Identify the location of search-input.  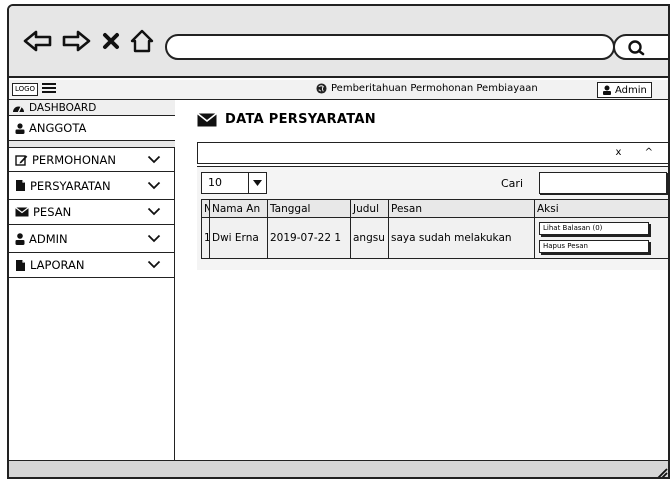
(603, 183).